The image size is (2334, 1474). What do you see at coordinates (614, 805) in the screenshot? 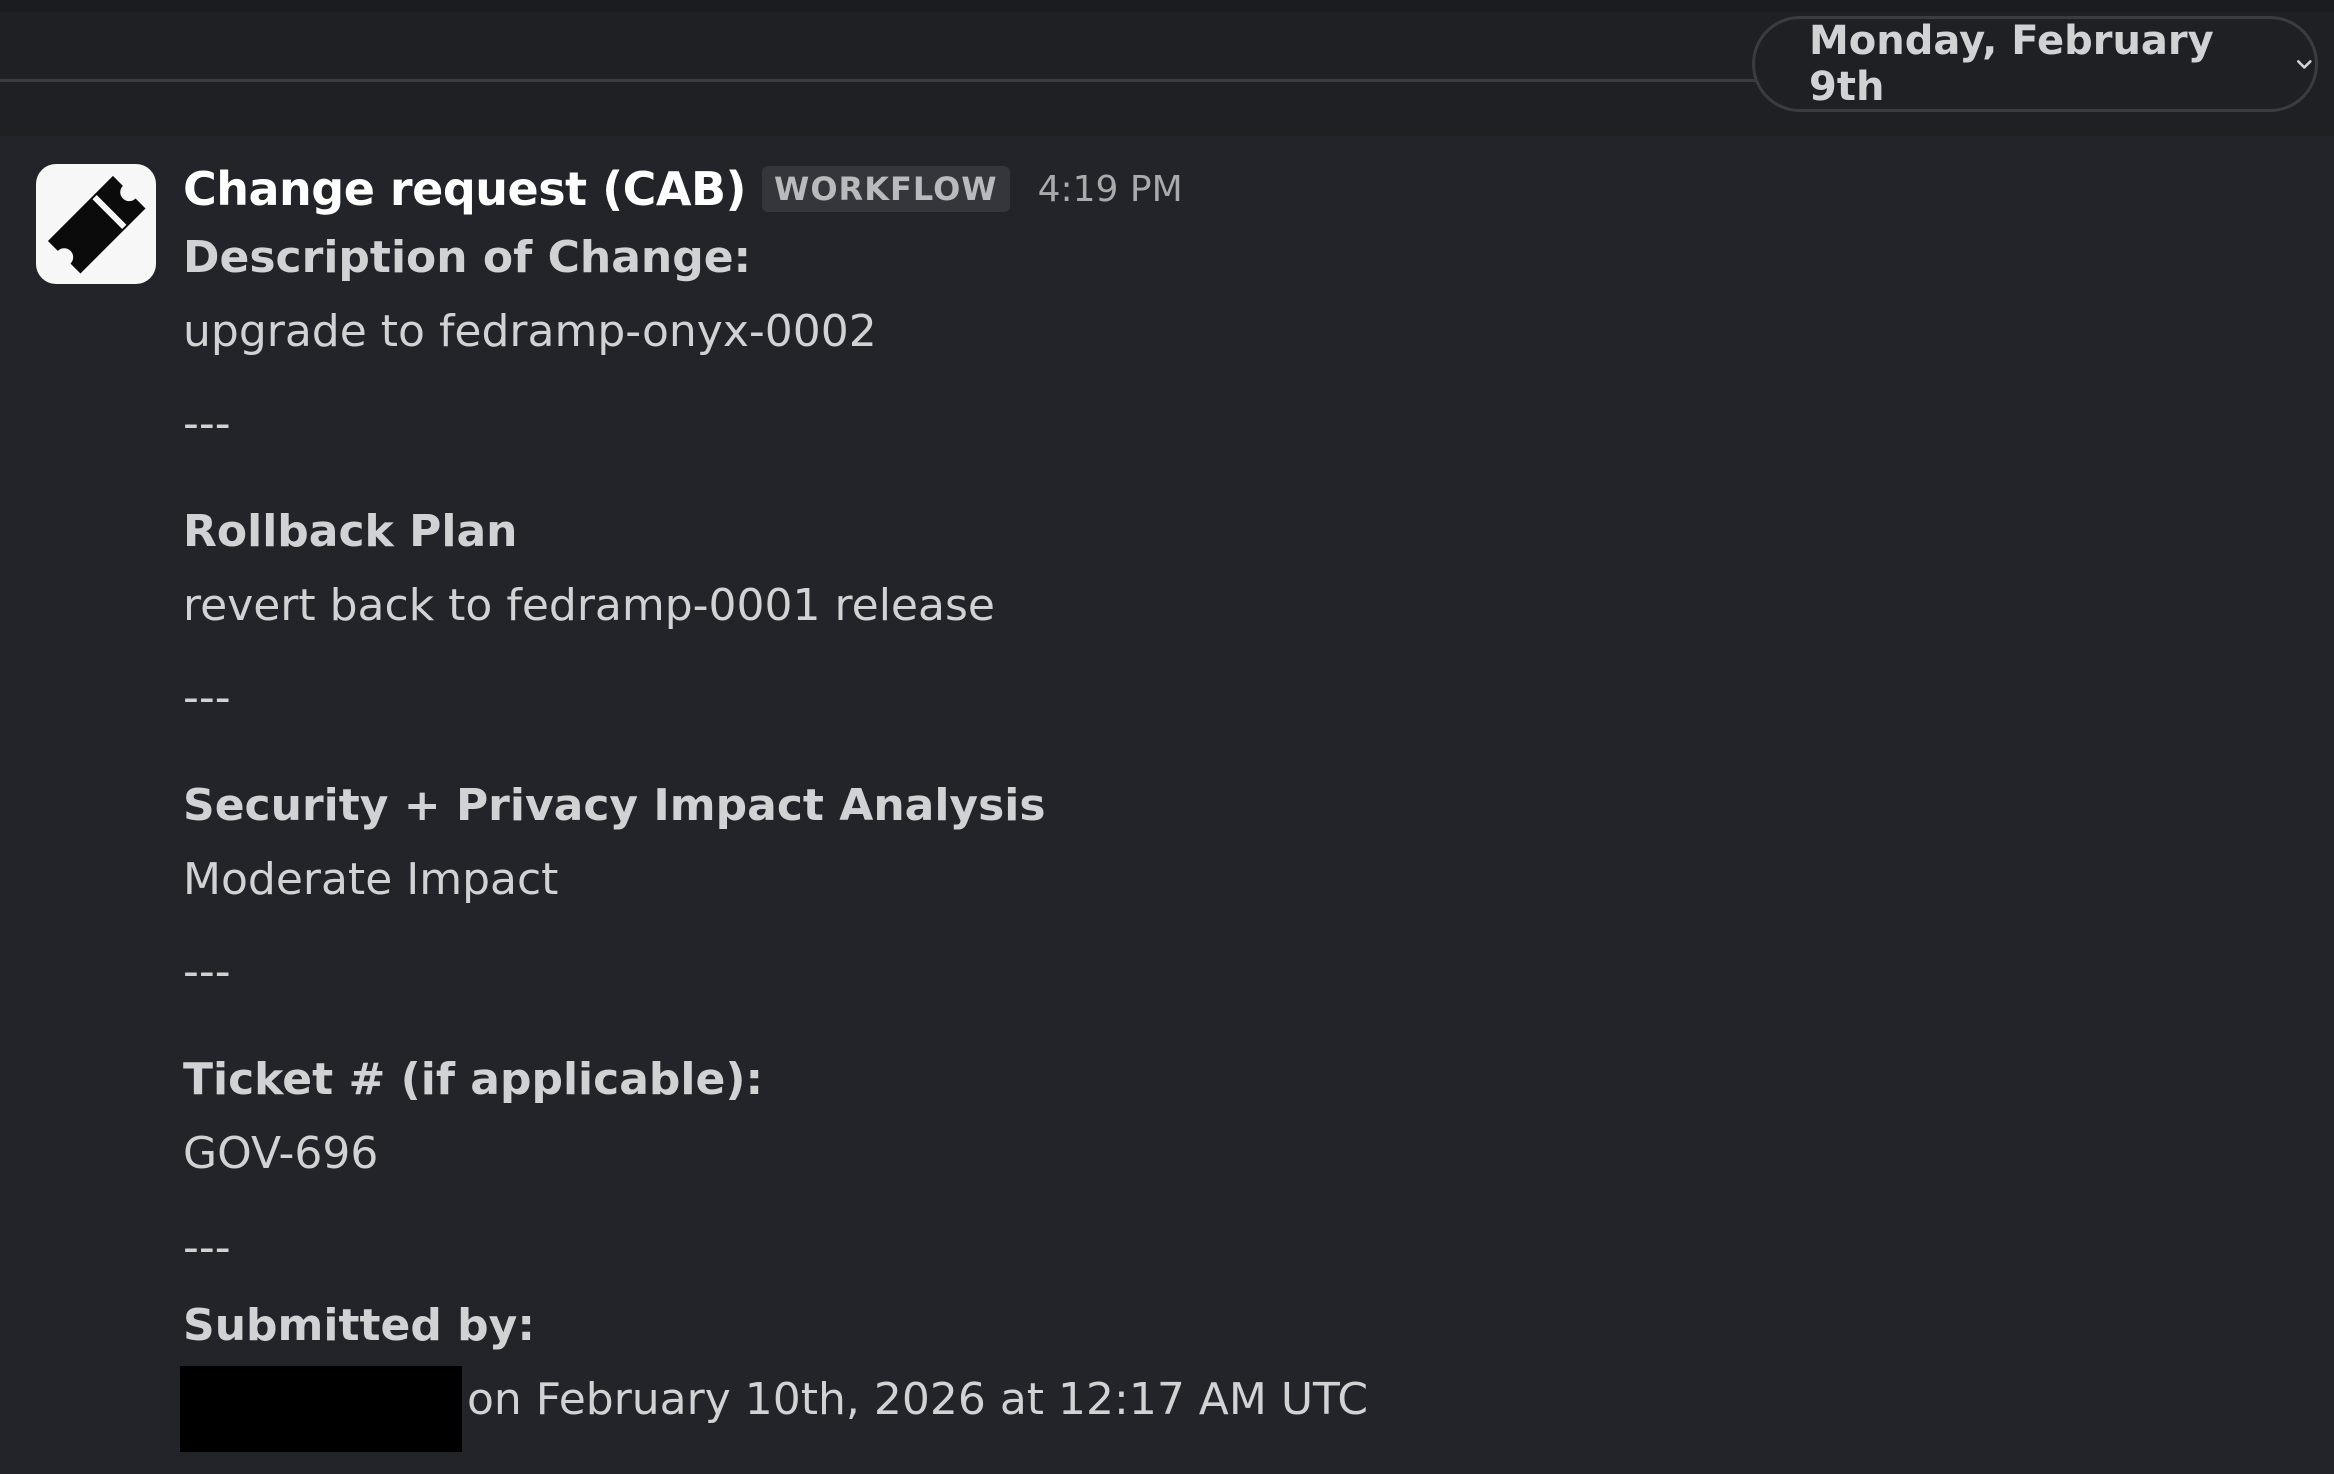
I see `security-label: Security + Privacy Impact Analysis` at bounding box center [614, 805].